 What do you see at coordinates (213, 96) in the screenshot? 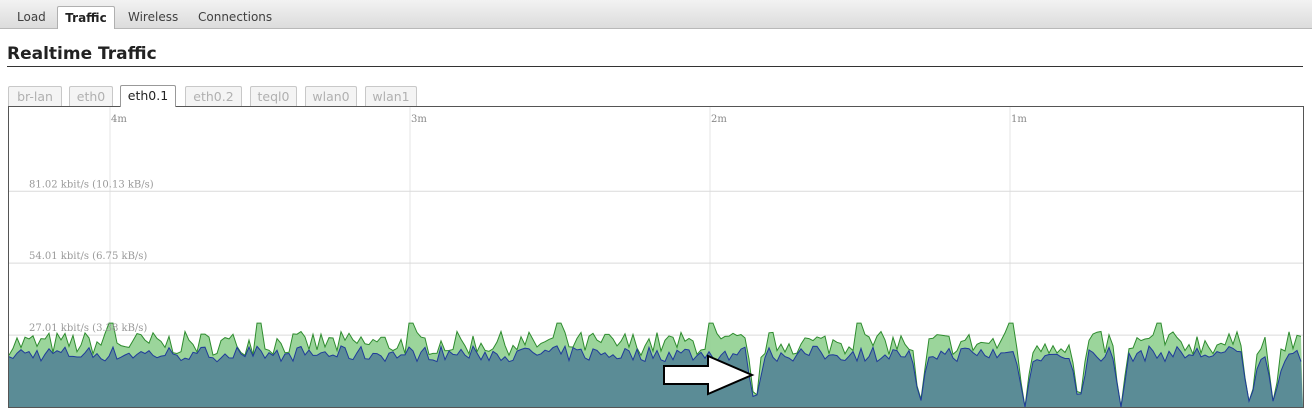
I see `iface-tab-eth0-2: eth0.2` at bounding box center [213, 96].